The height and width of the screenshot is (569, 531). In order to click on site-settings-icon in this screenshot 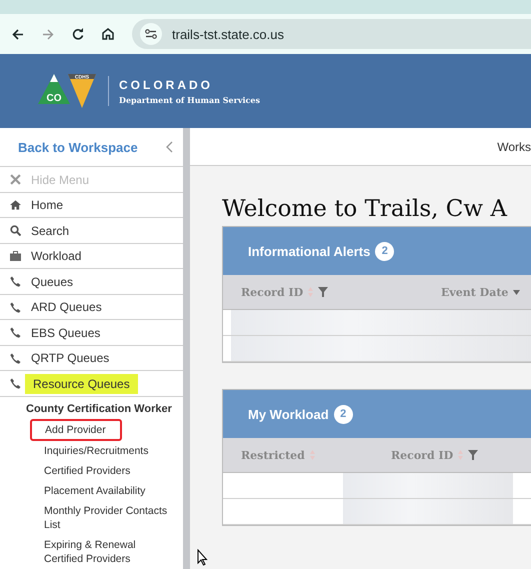, I will do `click(151, 34)`.